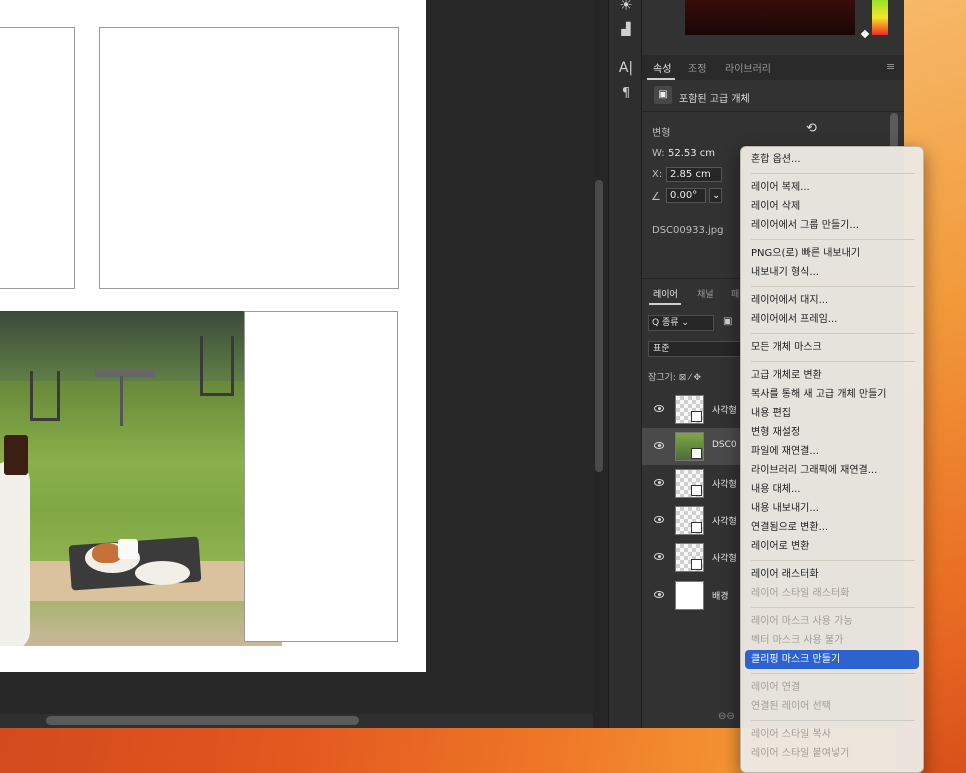  What do you see at coordinates (832, 413) in the screenshot?
I see `menu-item: 내용 편집` at bounding box center [832, 413].